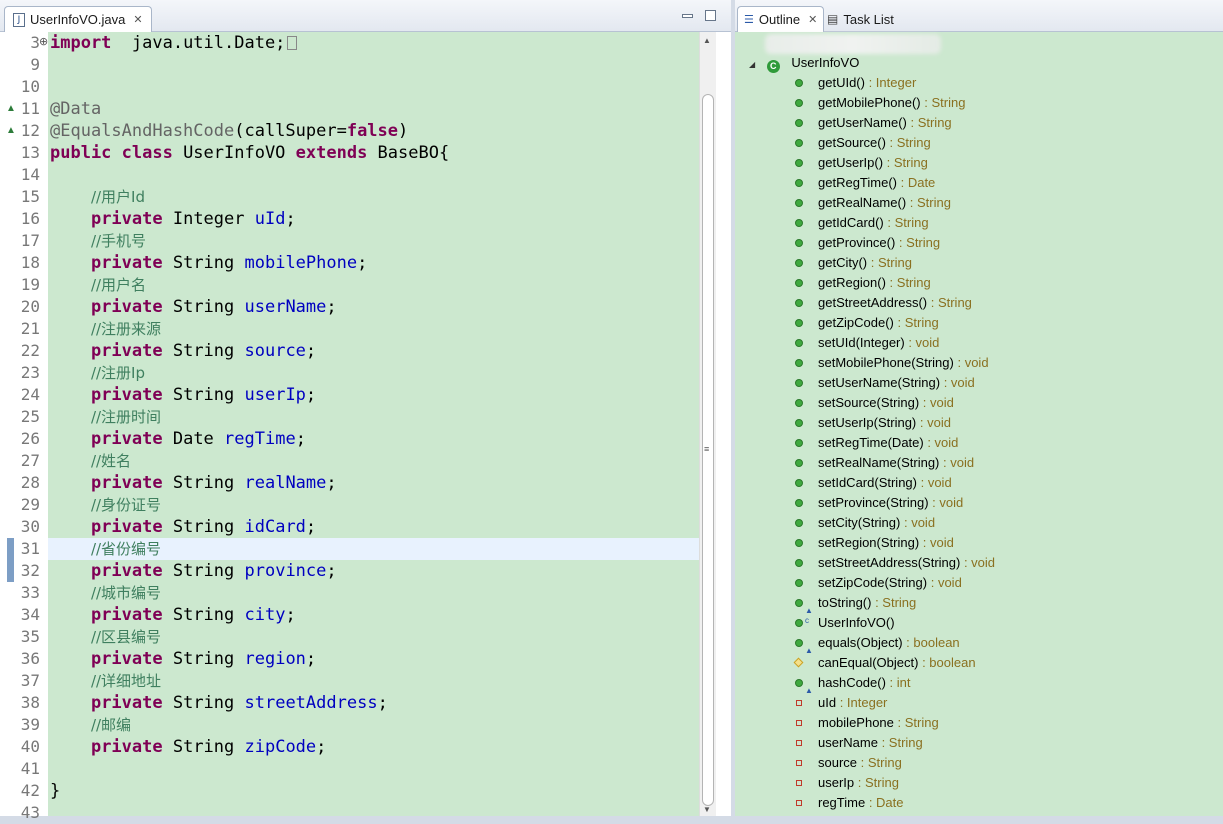 The width and height of the screenshot is (1223, 824). I want to click on code-line: import java.util.Date;, so click(373, 43).